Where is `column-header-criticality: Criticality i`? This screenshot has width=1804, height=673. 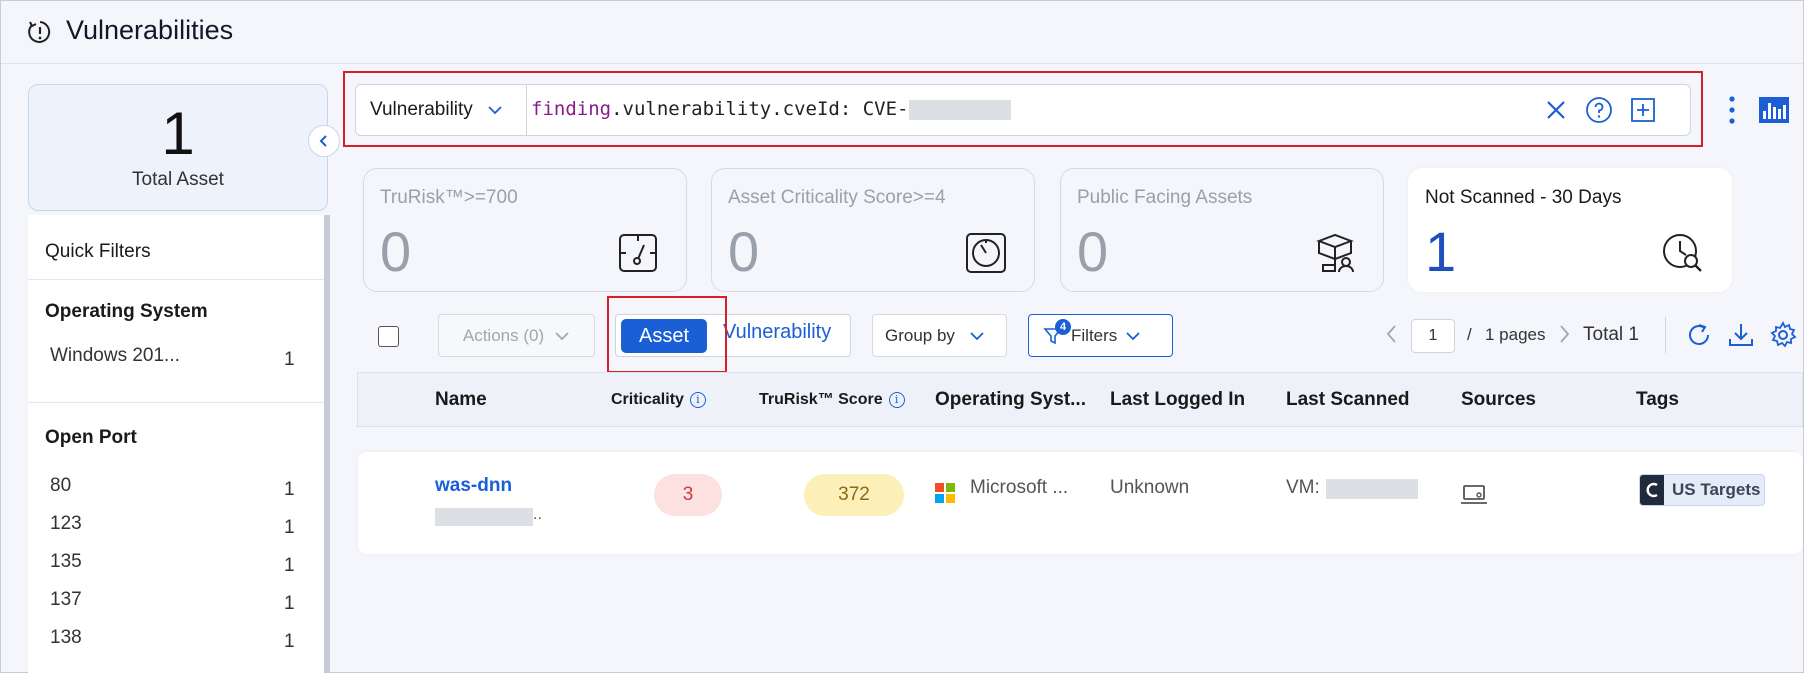 column-header-criticality: Criticality i is located at coordinates (658, 400).